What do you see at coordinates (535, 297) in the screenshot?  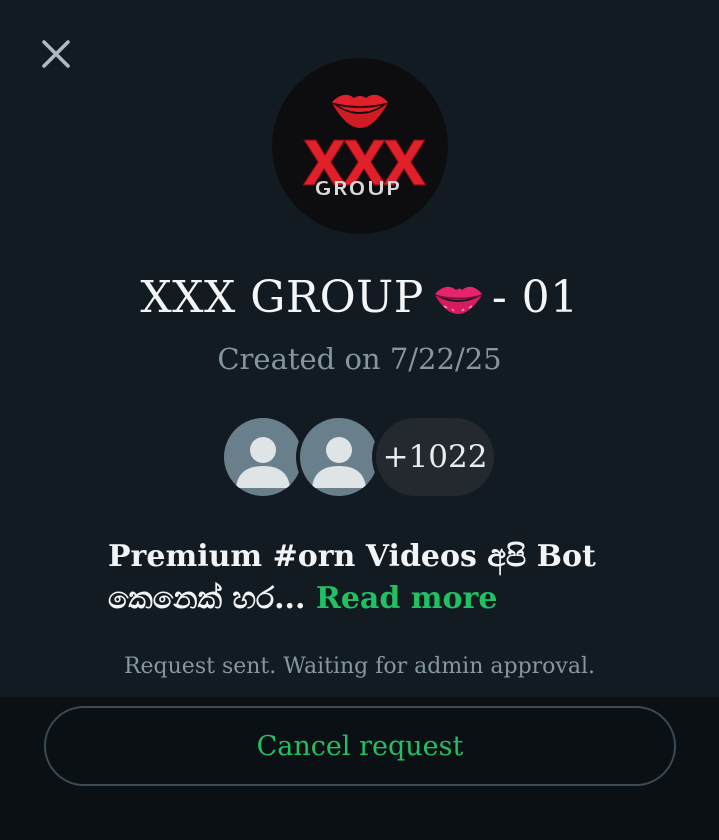 I see `group-title-suffix: - 01` at bounding box center [535, 297].